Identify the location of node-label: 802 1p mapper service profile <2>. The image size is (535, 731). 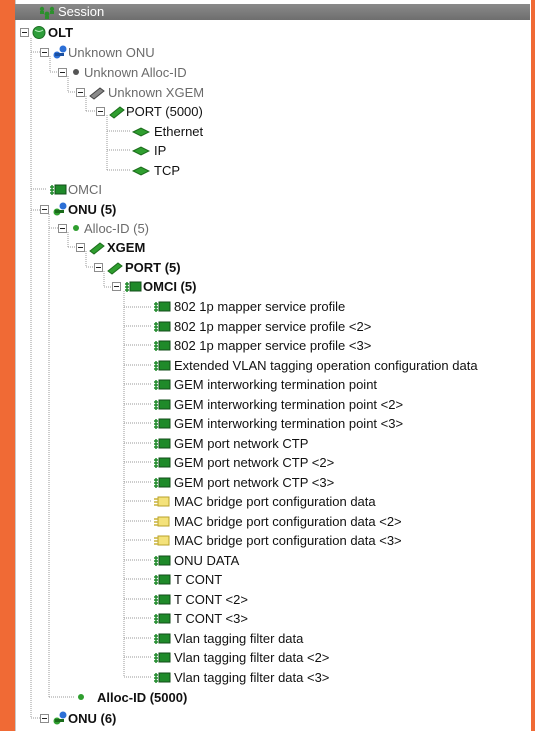
(273, 326).